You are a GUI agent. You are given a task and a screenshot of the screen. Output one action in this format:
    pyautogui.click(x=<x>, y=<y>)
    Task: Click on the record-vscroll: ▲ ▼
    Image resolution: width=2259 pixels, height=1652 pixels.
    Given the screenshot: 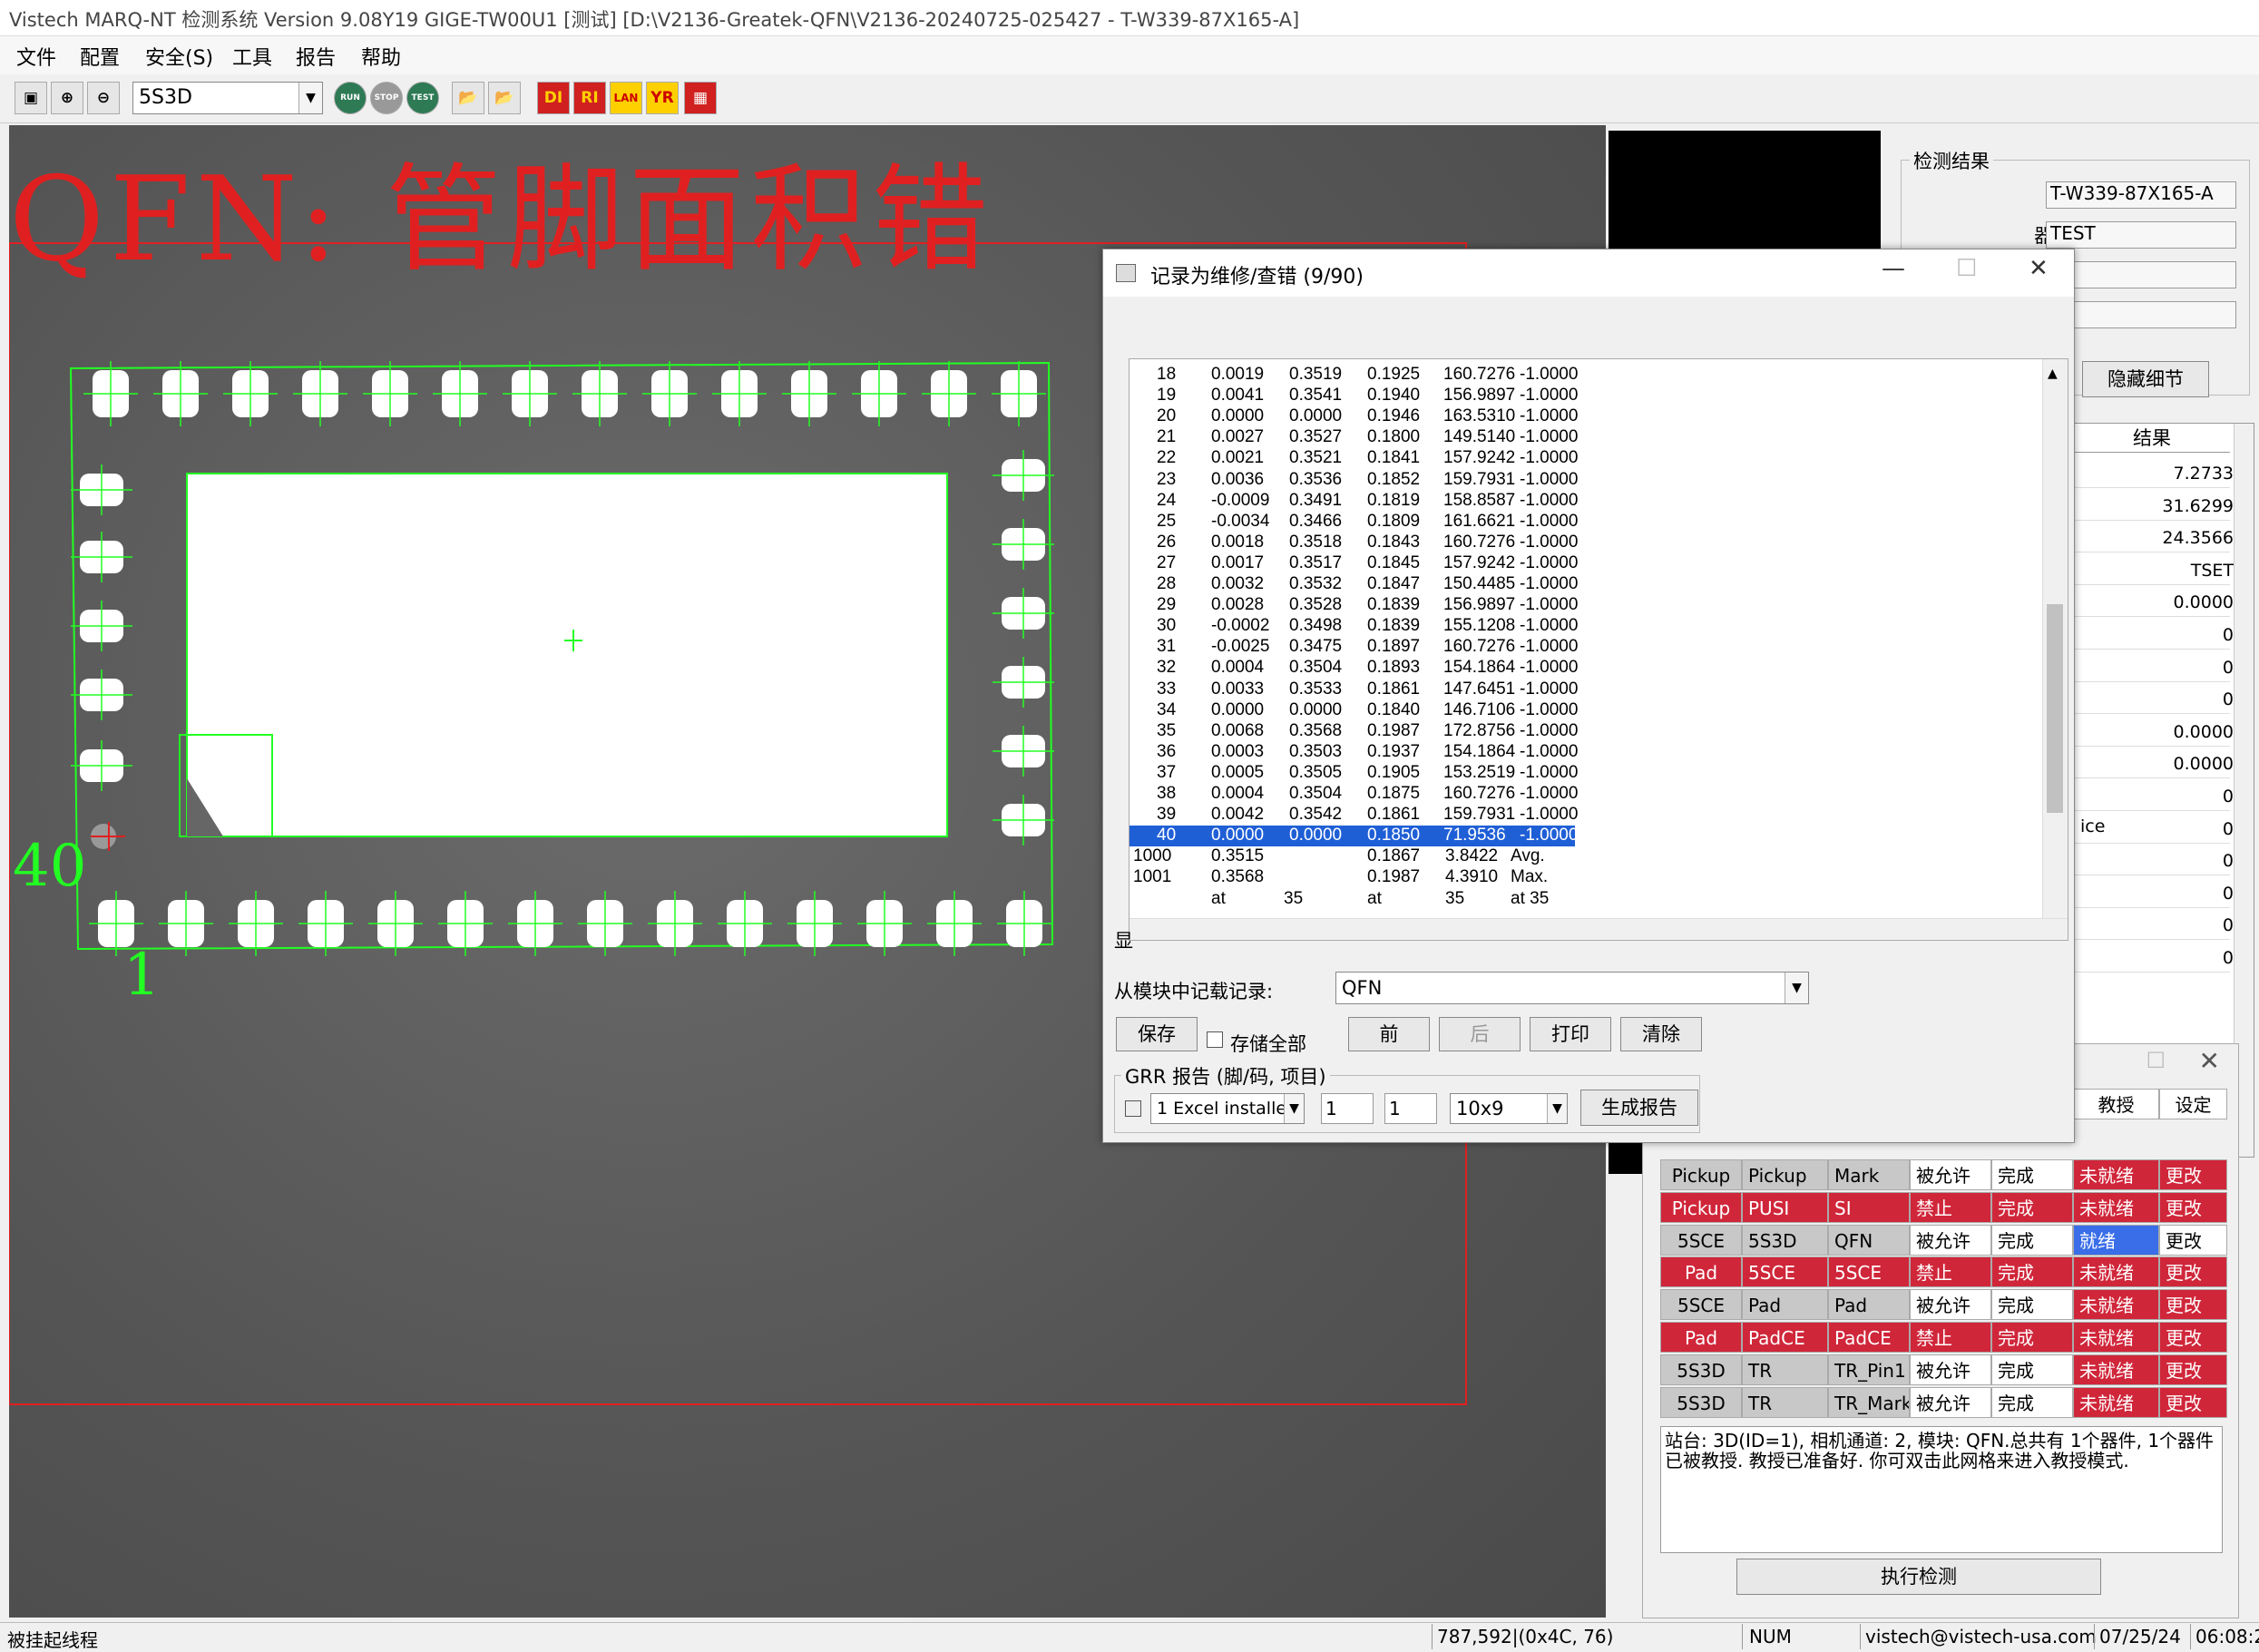 What is the action you would take?
    pyautogui.click(x=2055, y=649)
    